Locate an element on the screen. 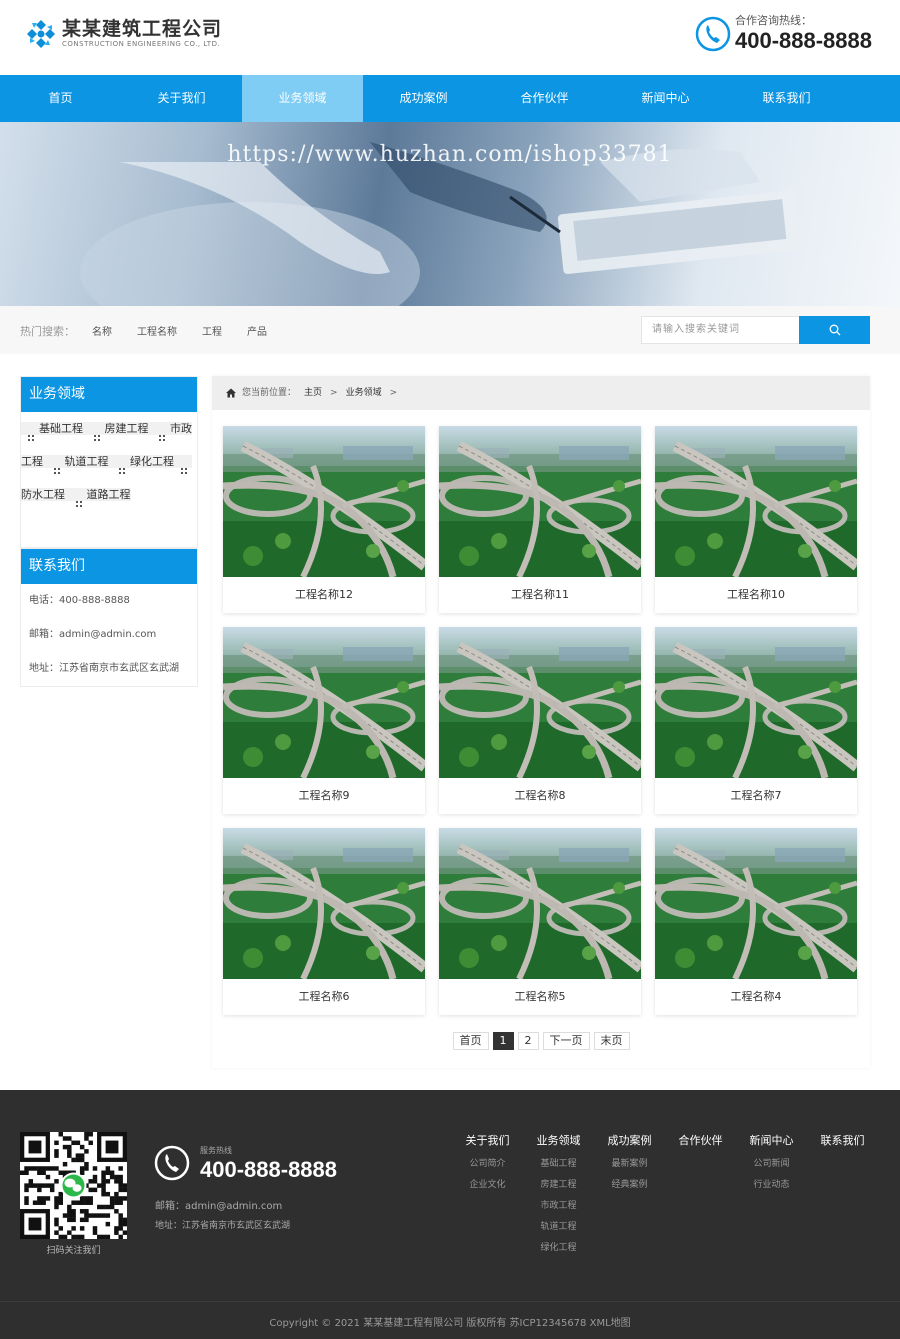  sidebar-item-rail: 轨道工程 is located at coordinates (79, 464).